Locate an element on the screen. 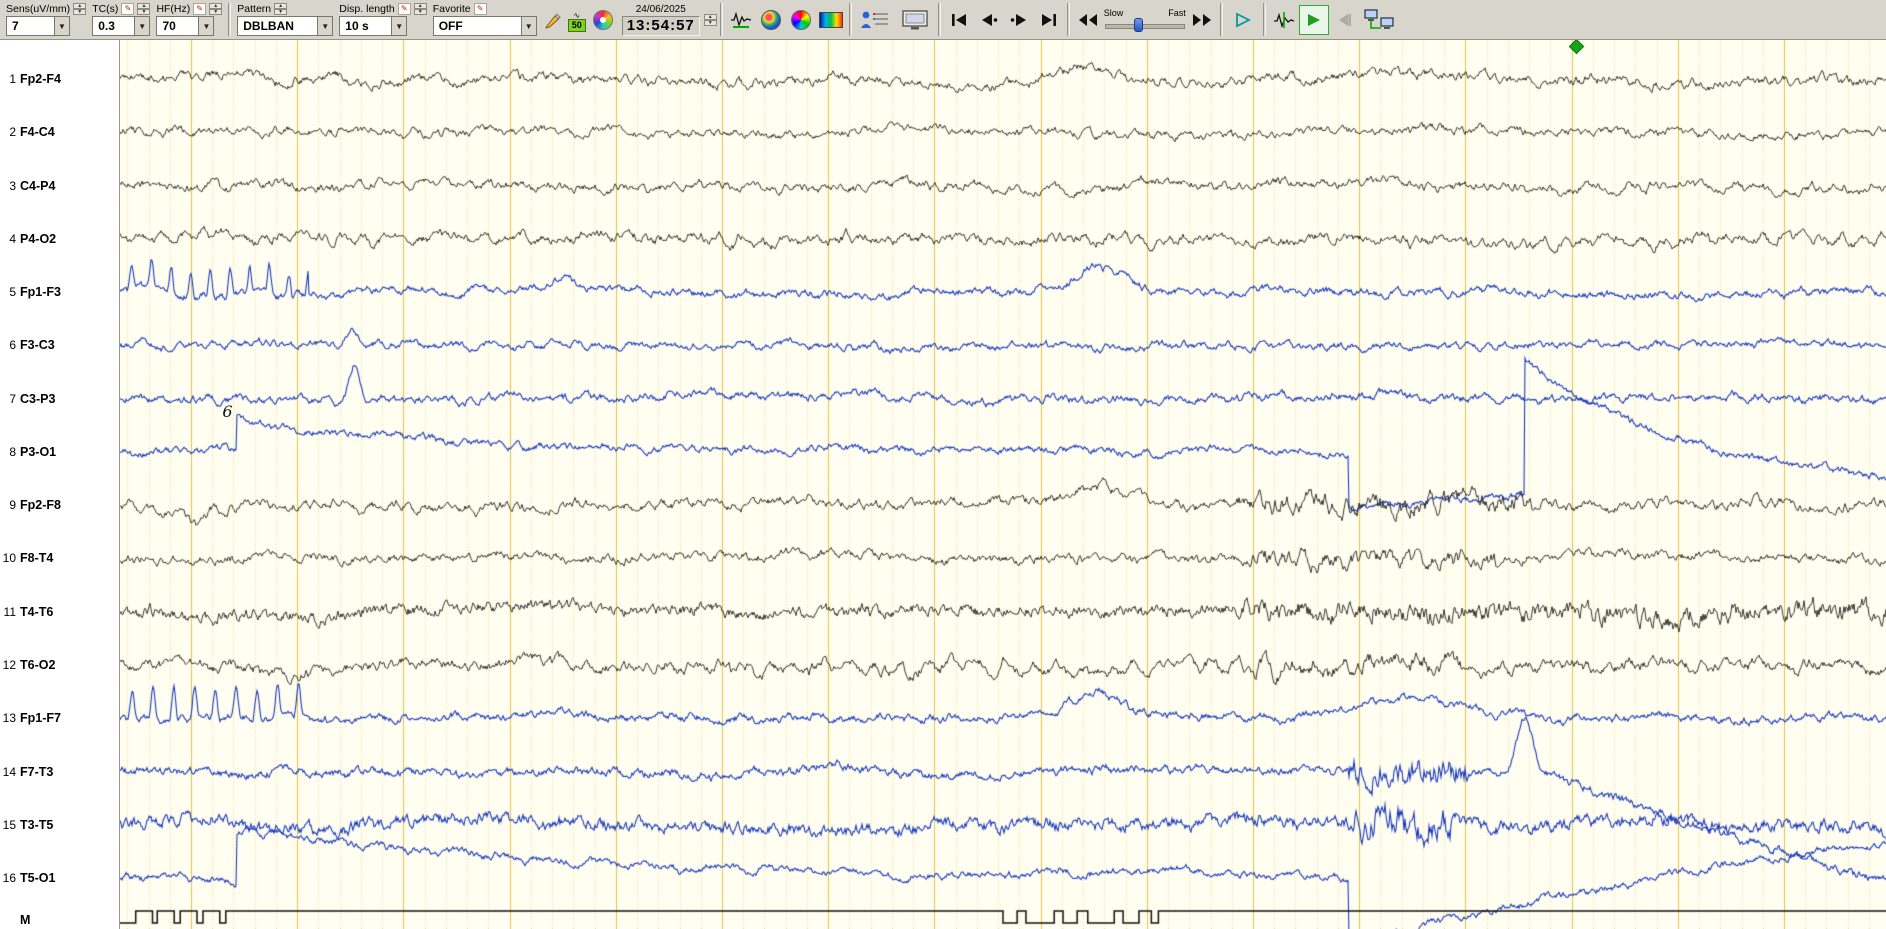 The image size is (1886, 929). channel-label-row: 6 F3-C3 is located at coordinates (59, 345).